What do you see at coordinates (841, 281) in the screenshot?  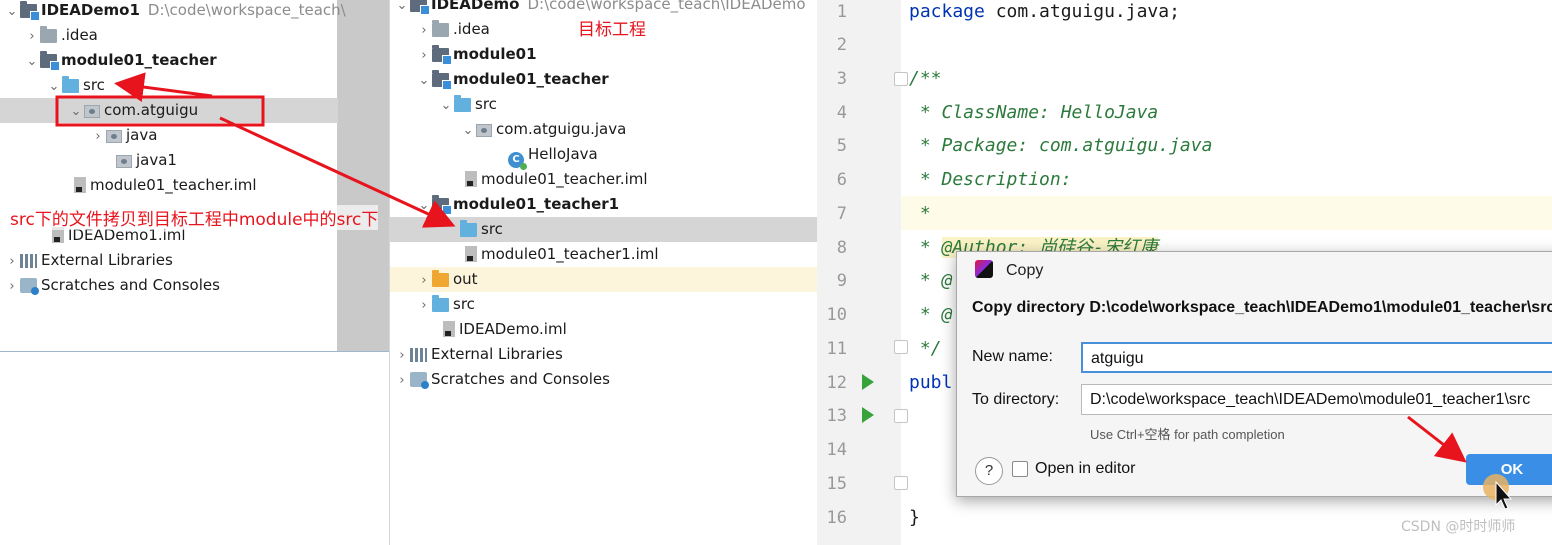 I see `line-number: 9` at bounding box center [841, 281].